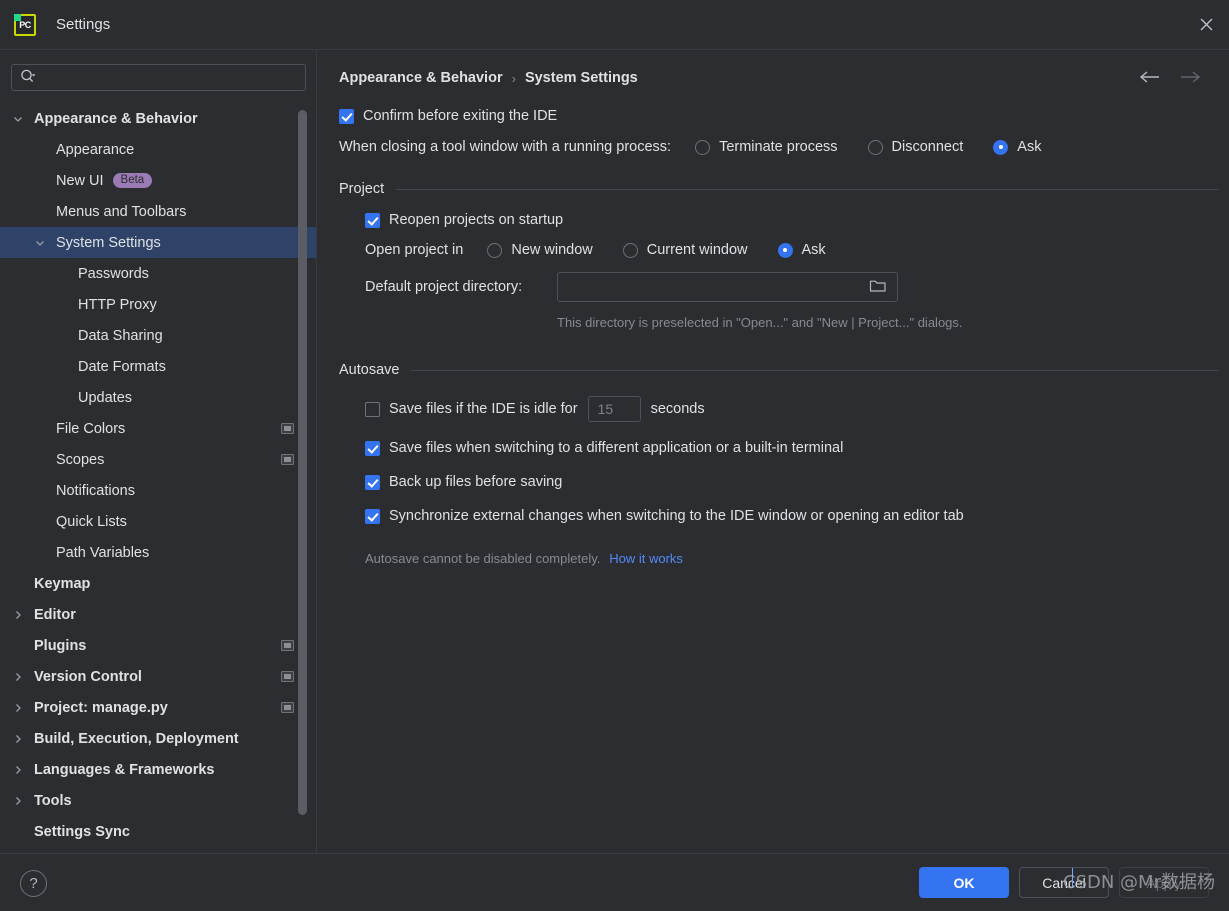 The height and width of the screenshot is (911, 1229). I want to click on sidebar-item-languages-frameworks: Languages & Frameworks, so click(158, 769).